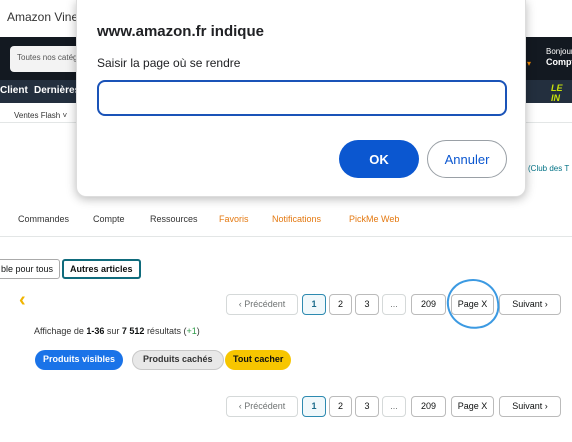  Describe the element at coordinates (22, 300) in the screenshot. I see `back-arrow-icon: ‹` at that location.